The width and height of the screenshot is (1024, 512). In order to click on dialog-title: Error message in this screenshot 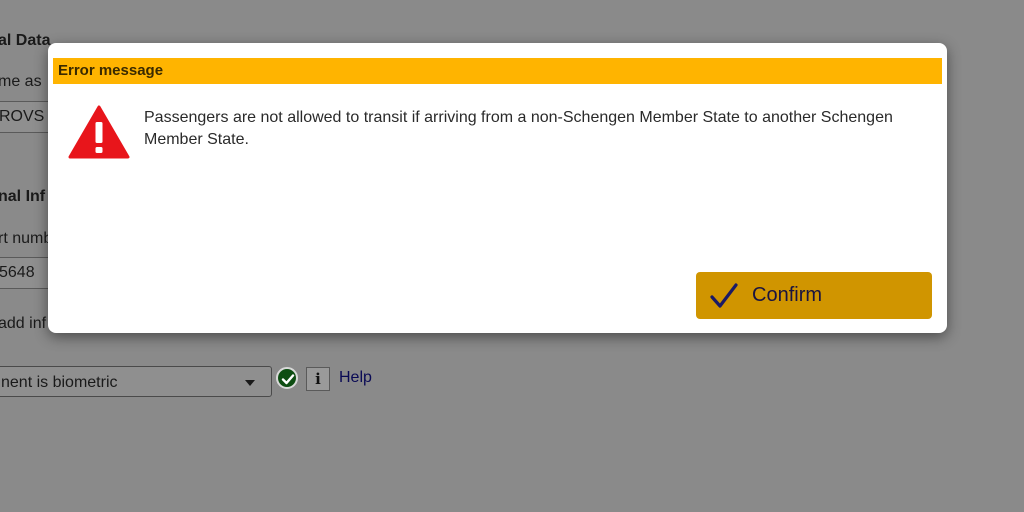, I will do `click(111, 70)`.